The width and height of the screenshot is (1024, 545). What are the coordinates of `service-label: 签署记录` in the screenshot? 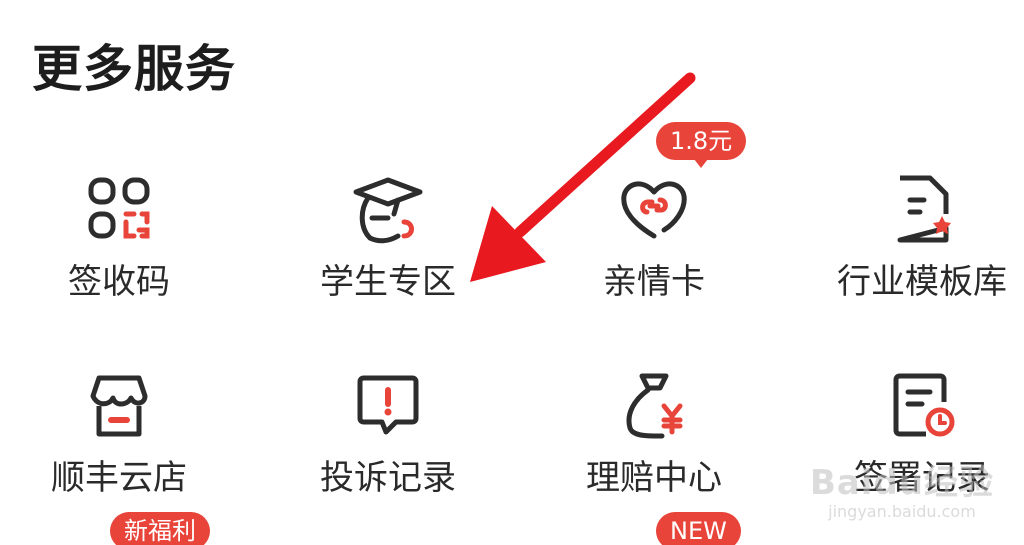 It's located at (922, 478).